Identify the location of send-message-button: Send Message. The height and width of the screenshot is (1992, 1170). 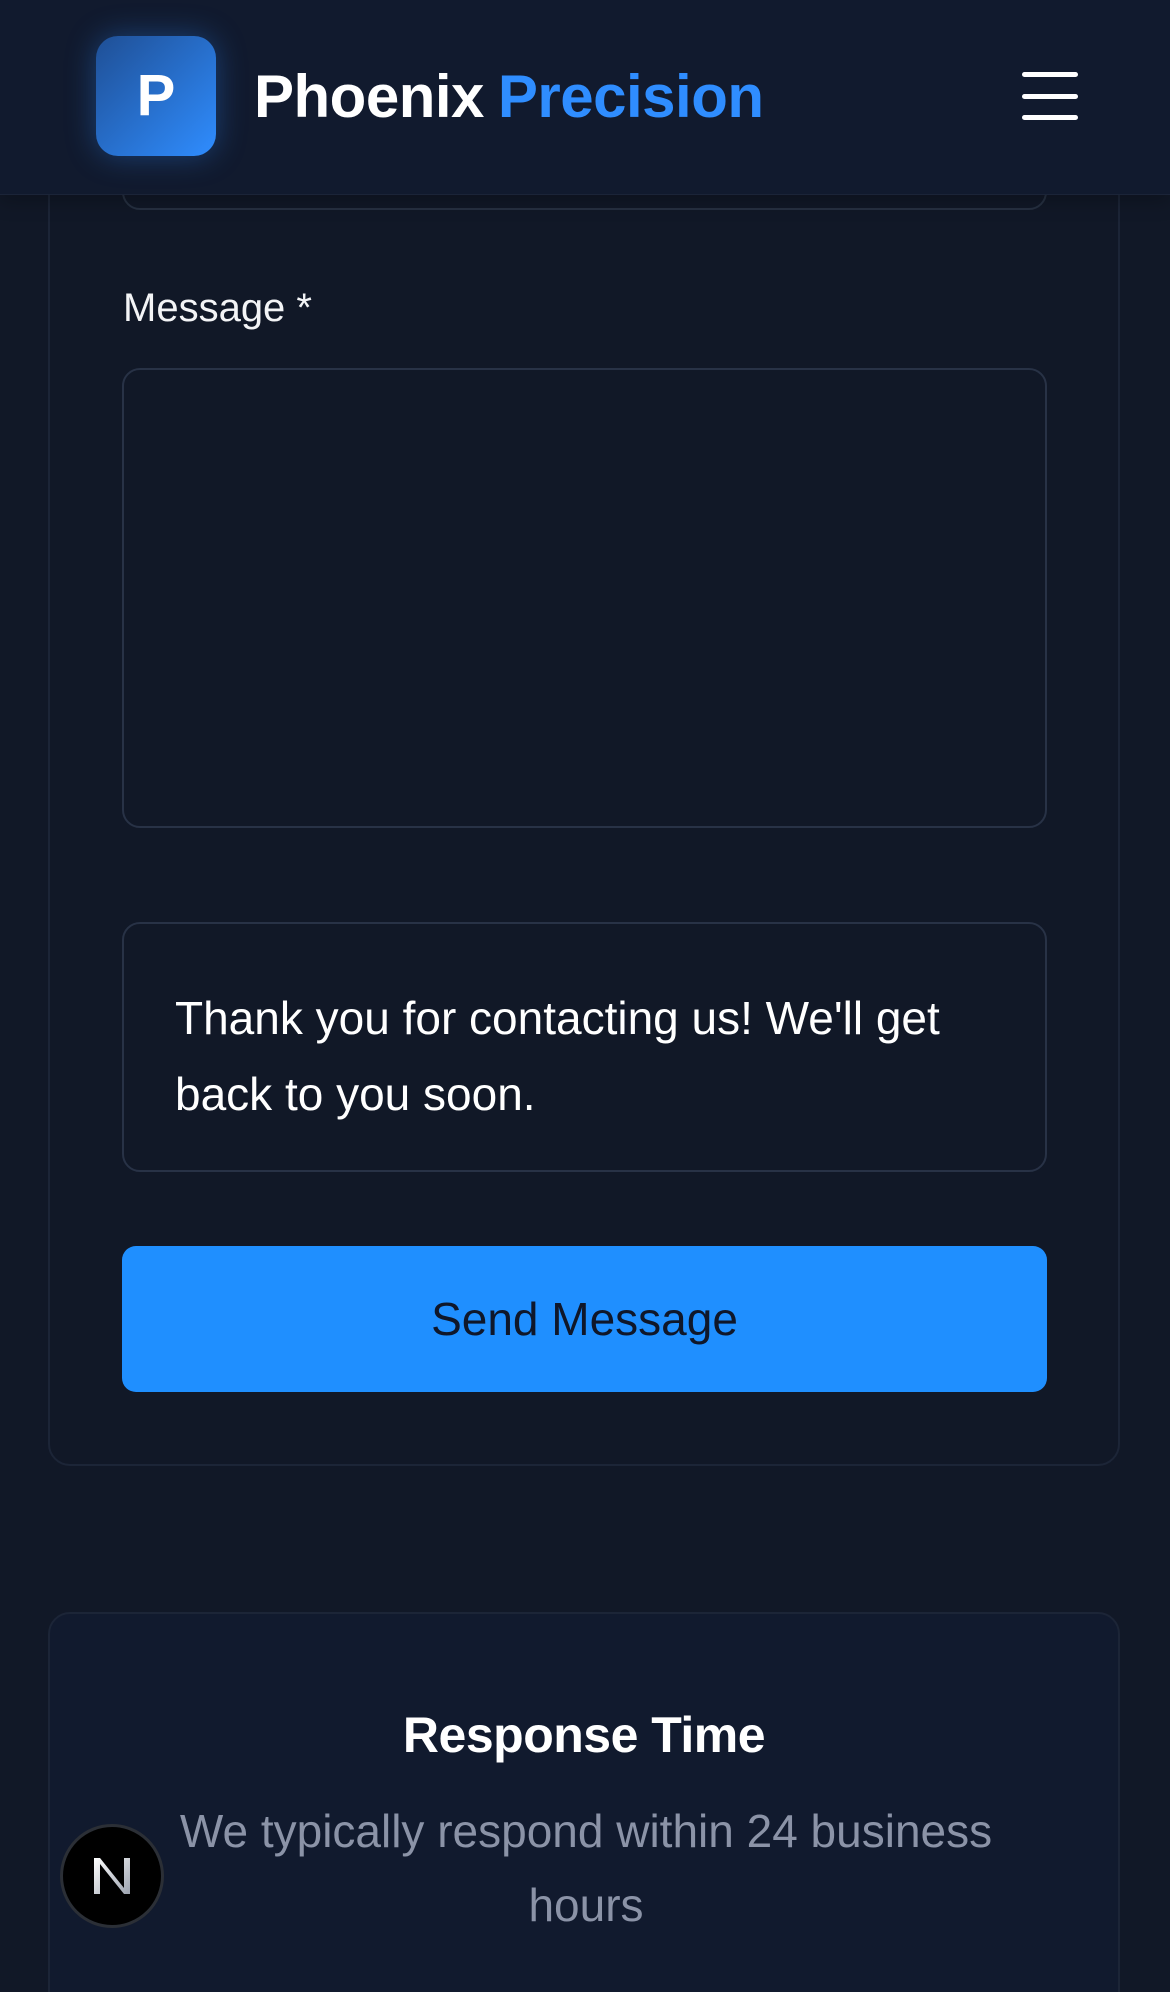
(584, 1319).